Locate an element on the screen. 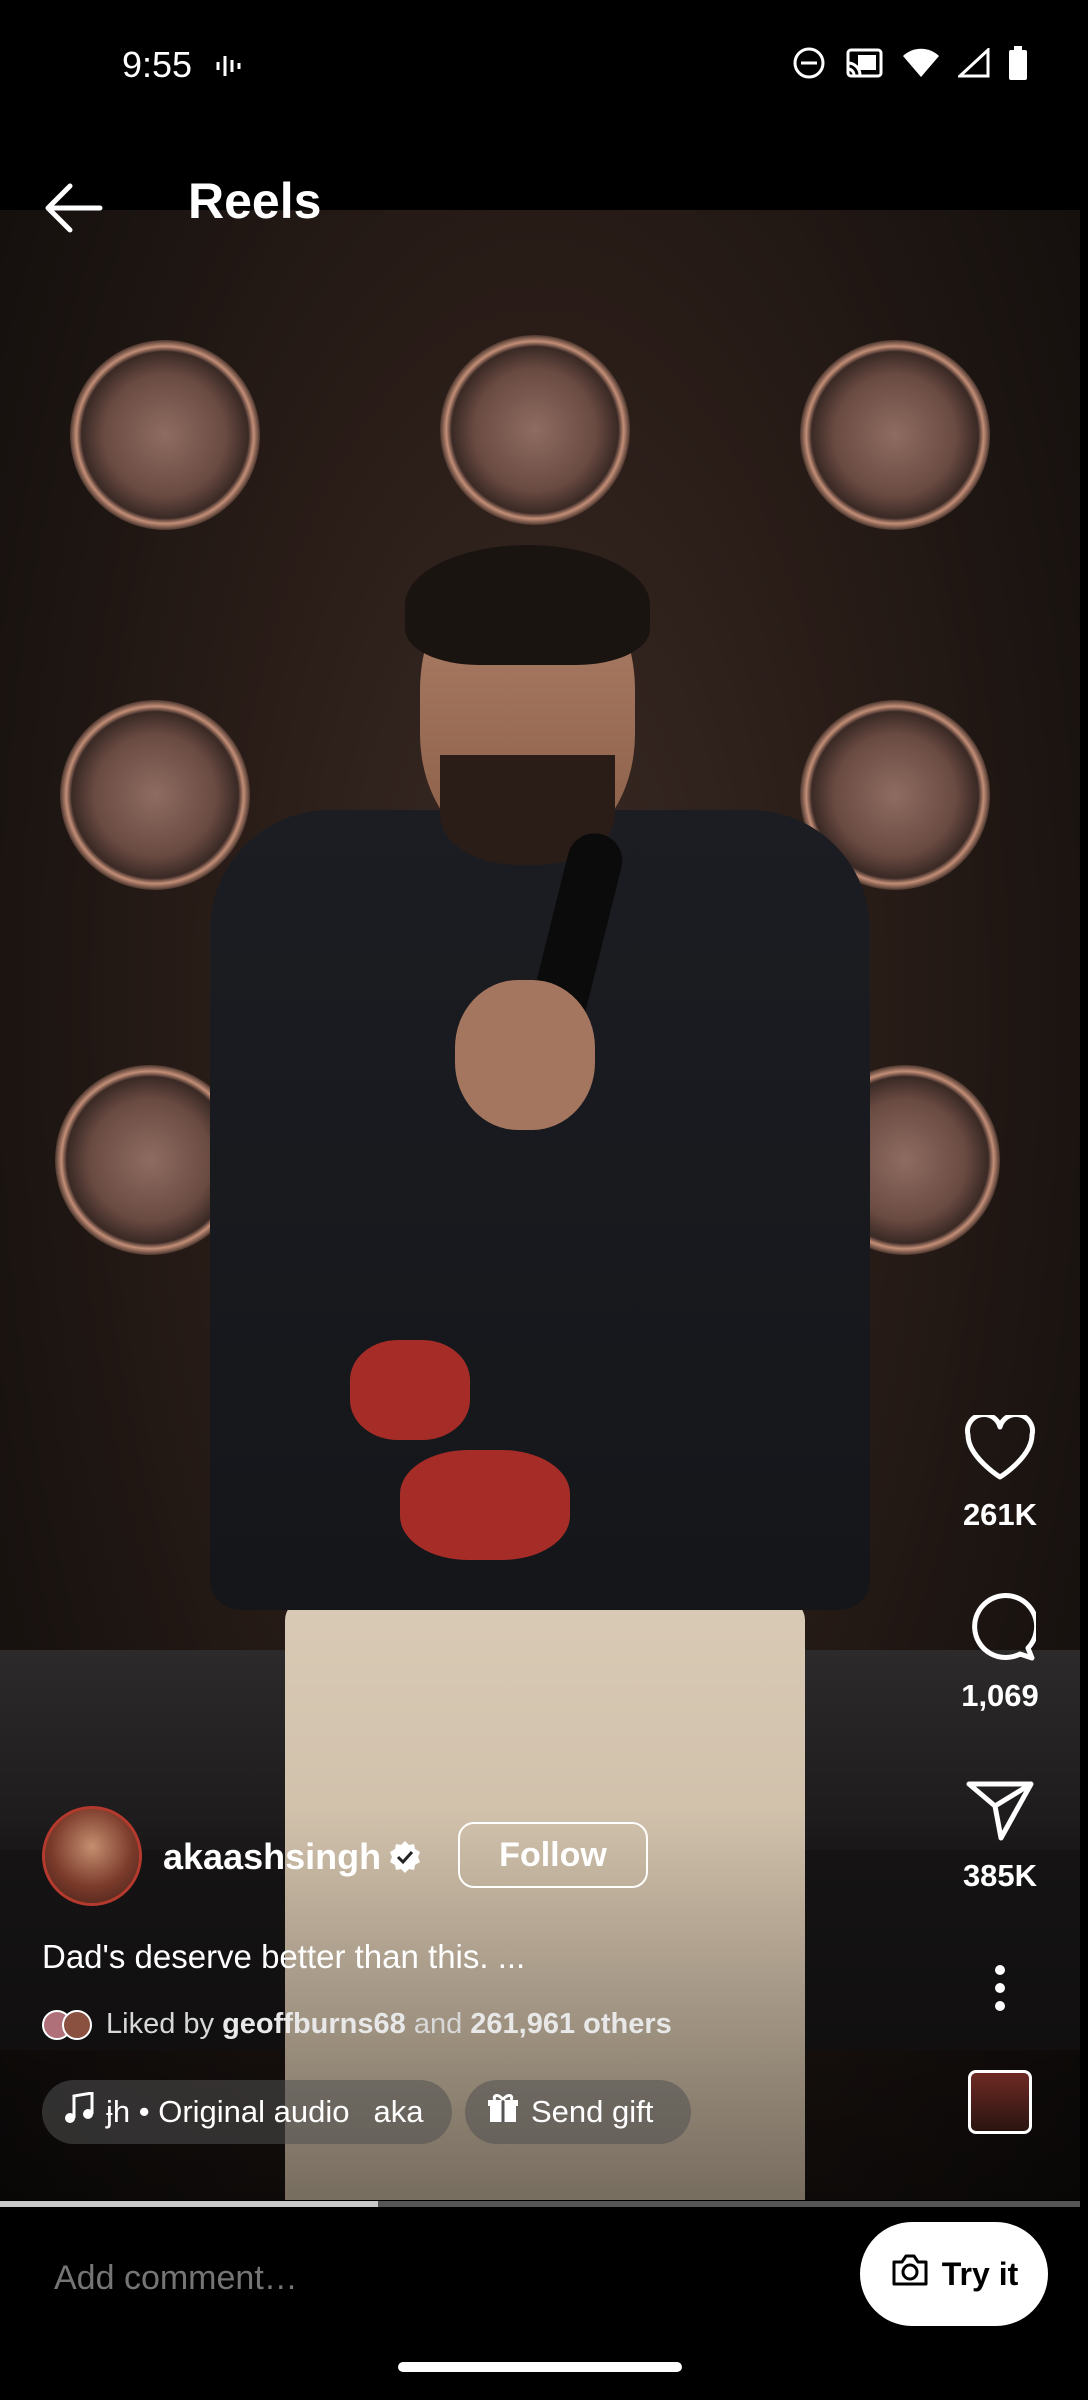 This screenshot has width=1088, height=2400. verified-badge-icon is located at coordinates (405, 1857).